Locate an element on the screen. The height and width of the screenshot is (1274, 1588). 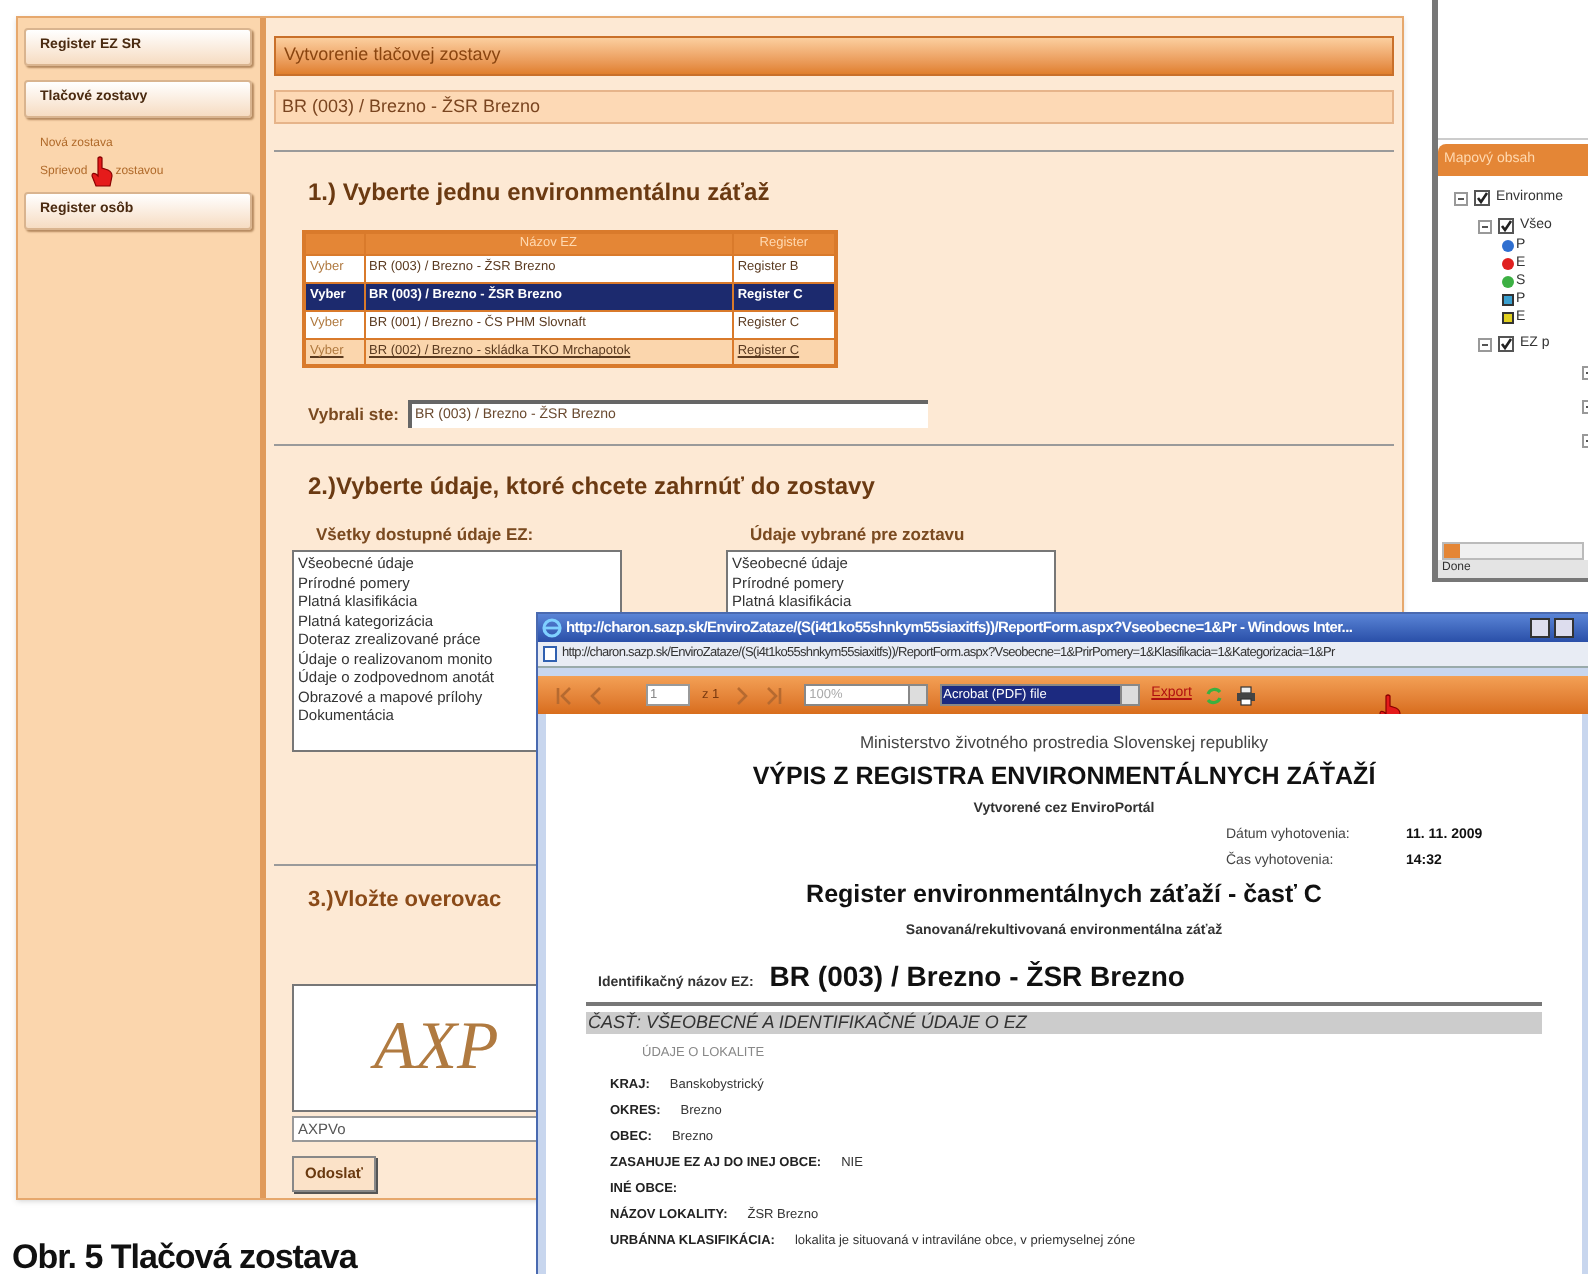
section-heading: 3.)Vložte overovac is located at coordinates (405, 901).